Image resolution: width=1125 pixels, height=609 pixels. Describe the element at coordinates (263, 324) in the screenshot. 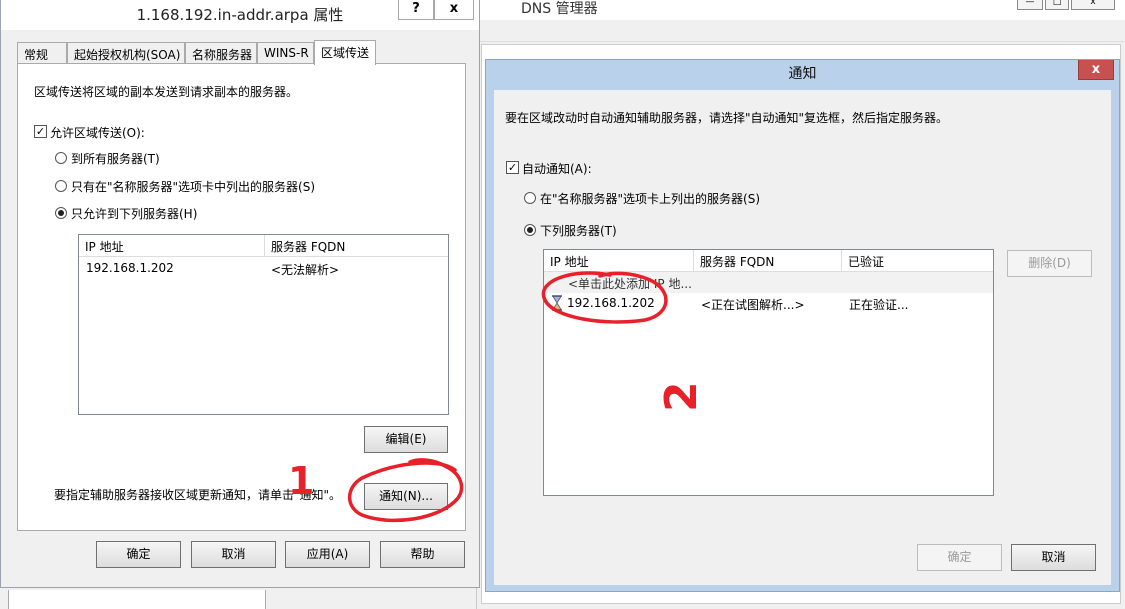

I see `transfer-server-list: IP 地址 服务器 FQDN 192.168.1.202 <无法解析>` at that location.